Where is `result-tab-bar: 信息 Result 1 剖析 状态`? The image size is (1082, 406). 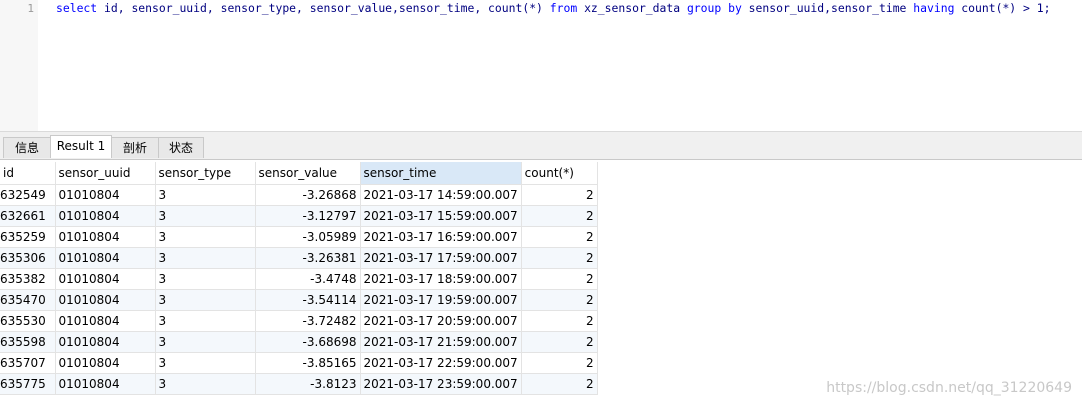 result-tab-bar: 信息 Result 1 剖析 状态 is located at coordinates (541, 147).